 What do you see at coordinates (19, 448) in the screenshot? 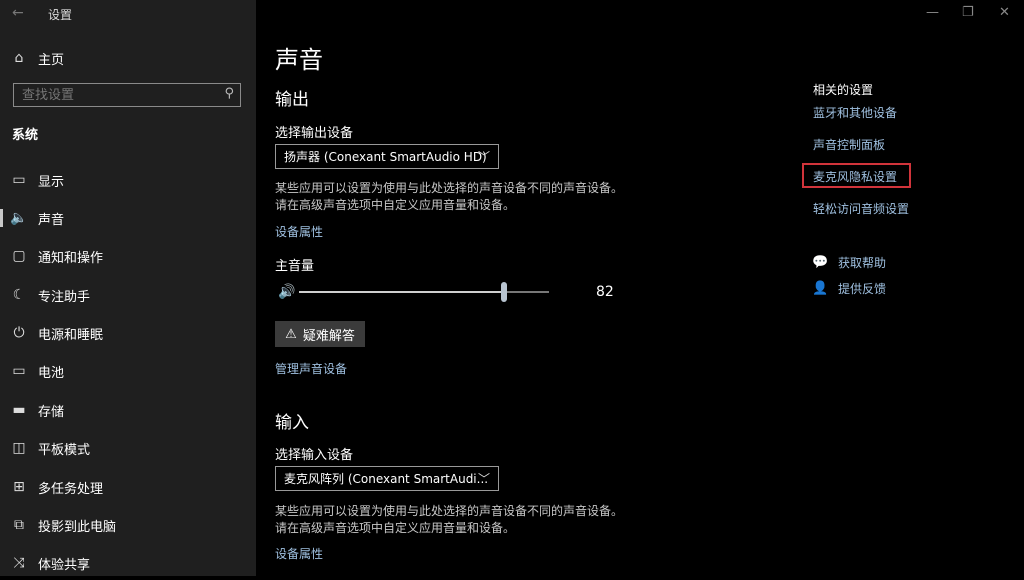
I see `tablet-icon: ◫` at bounding box center [19, 448].